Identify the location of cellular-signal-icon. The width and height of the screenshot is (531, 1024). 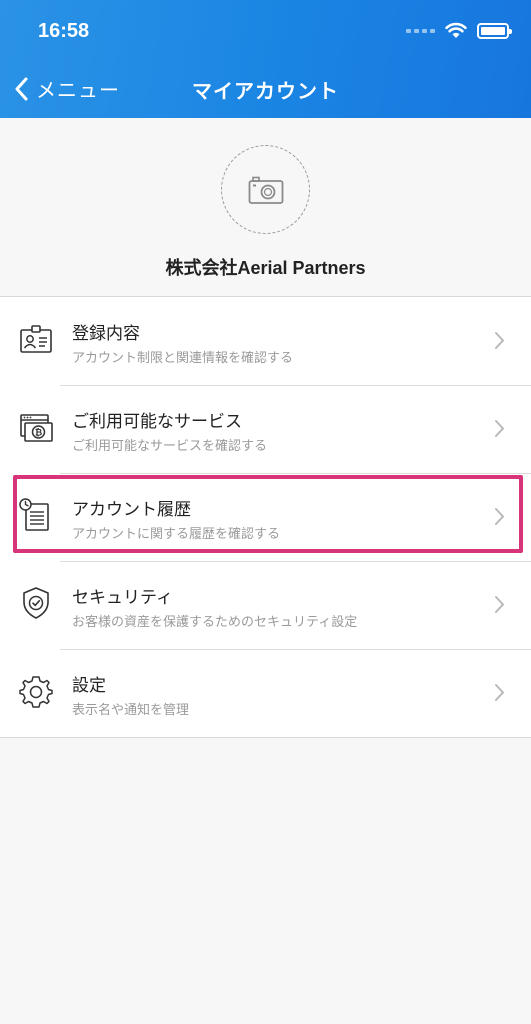
(420, 30).